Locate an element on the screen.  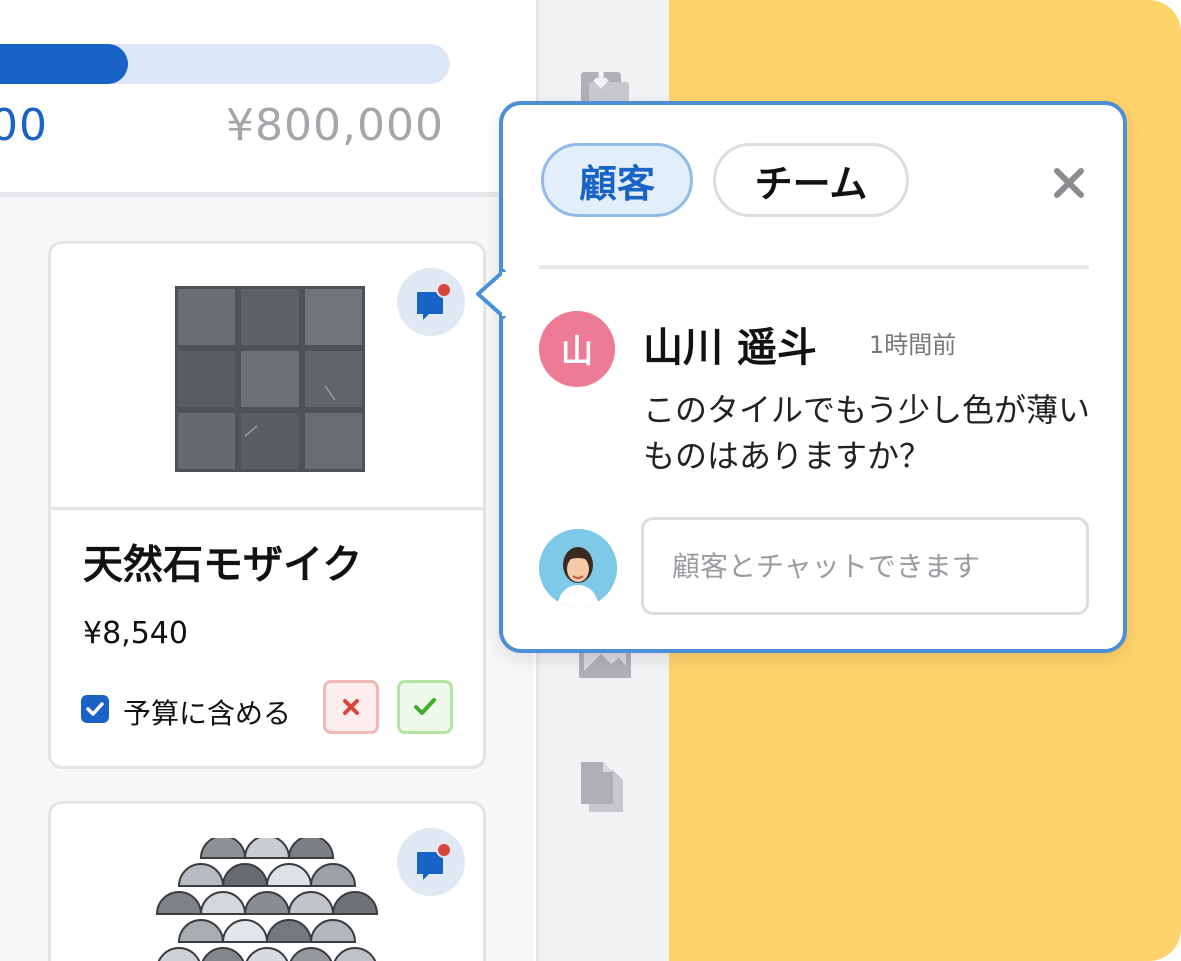
product-image-area is located at coordinates (267, 377).